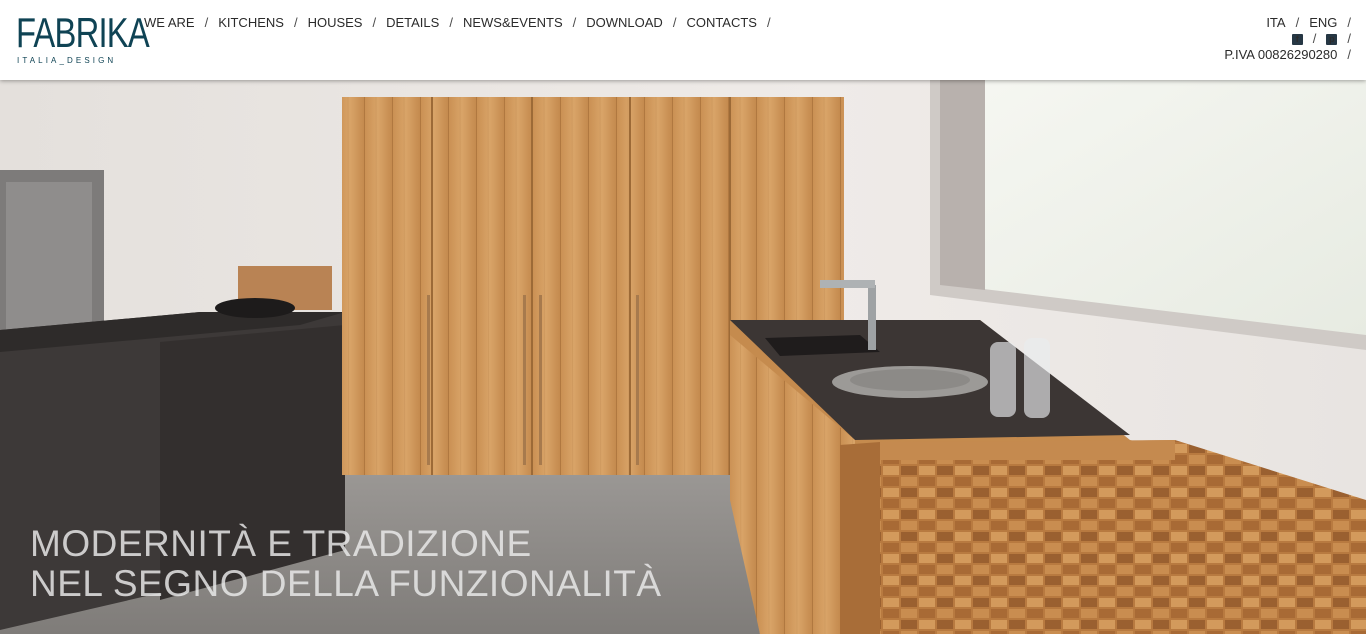 The width and height of the screenshot is (1366, 634). I want to click on vat-number: P.IVA 00826290280, so click(1281, 54).